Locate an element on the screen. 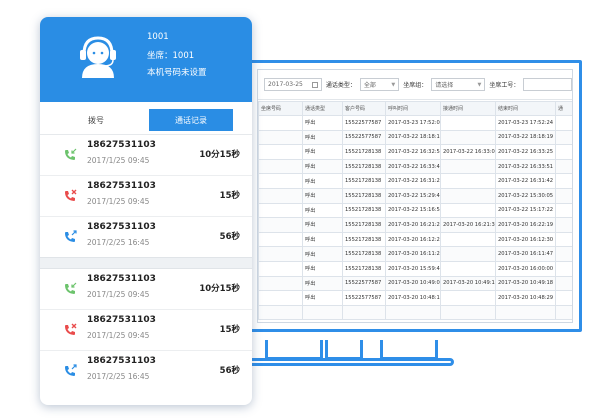 The image size is (600, 418). date-value: 2017-03-25 is located at coordinates (285, 84).